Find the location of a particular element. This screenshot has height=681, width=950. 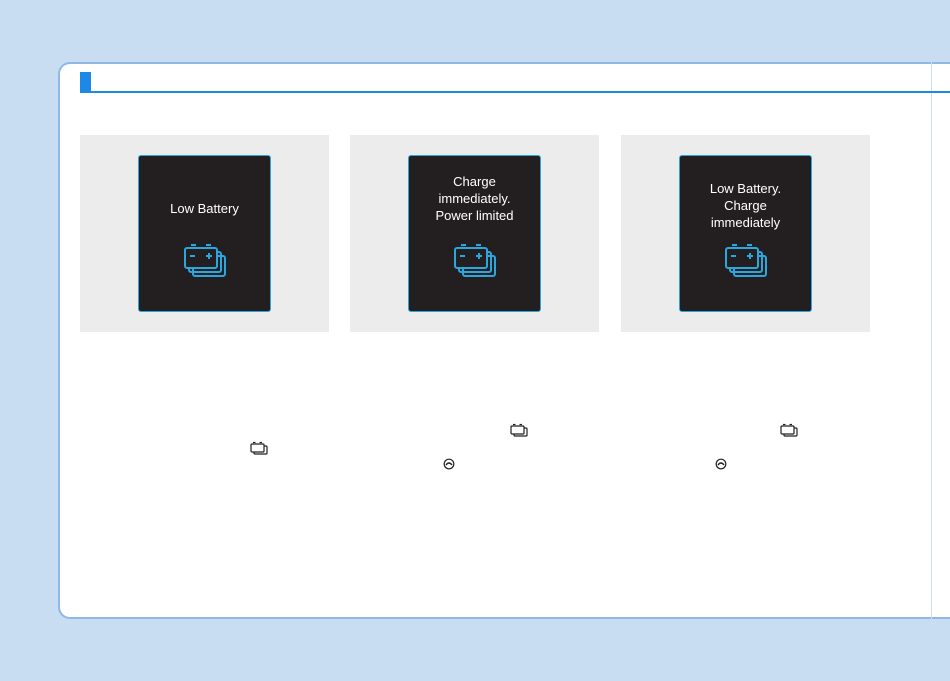

cluster-display: Low Battery is located at coordinates (204, 233).